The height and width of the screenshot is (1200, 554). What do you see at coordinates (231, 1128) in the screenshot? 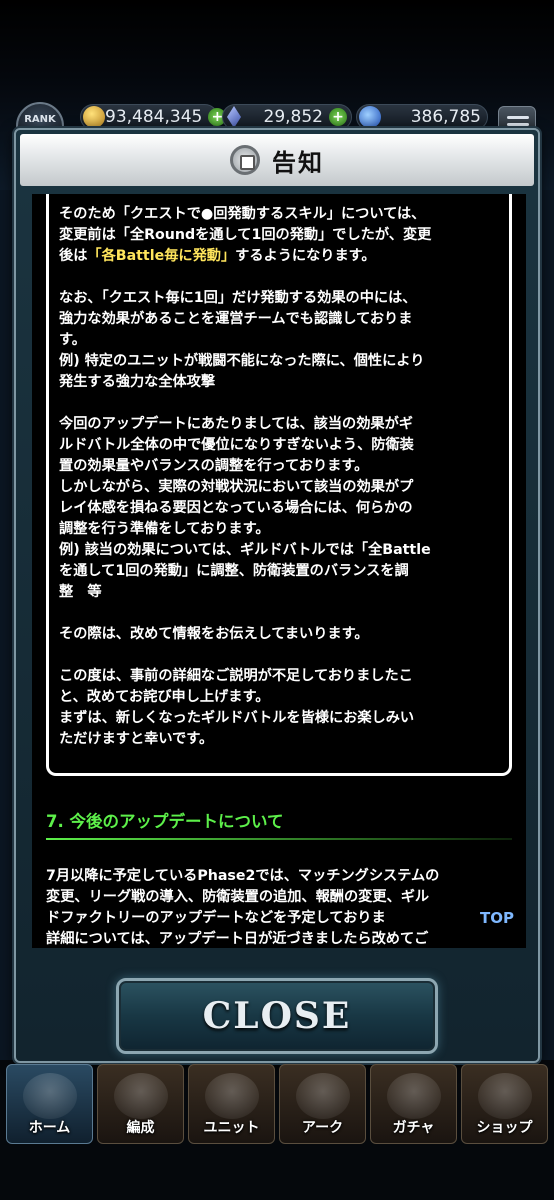
I see `nav-label: ユニット` at bounding box center [231, 1128].